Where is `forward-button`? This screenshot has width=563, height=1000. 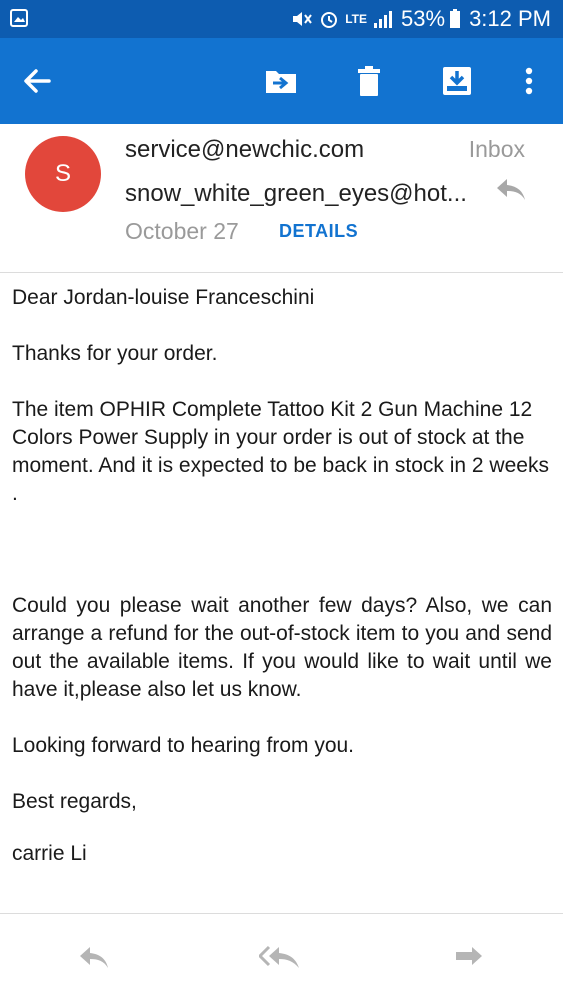 forward-button is located at coordinates (468, 958).